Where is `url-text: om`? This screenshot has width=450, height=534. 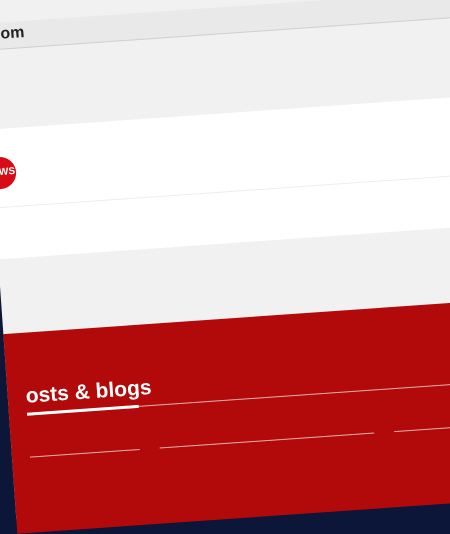 url-text: om is located at coordinates (12, 33).